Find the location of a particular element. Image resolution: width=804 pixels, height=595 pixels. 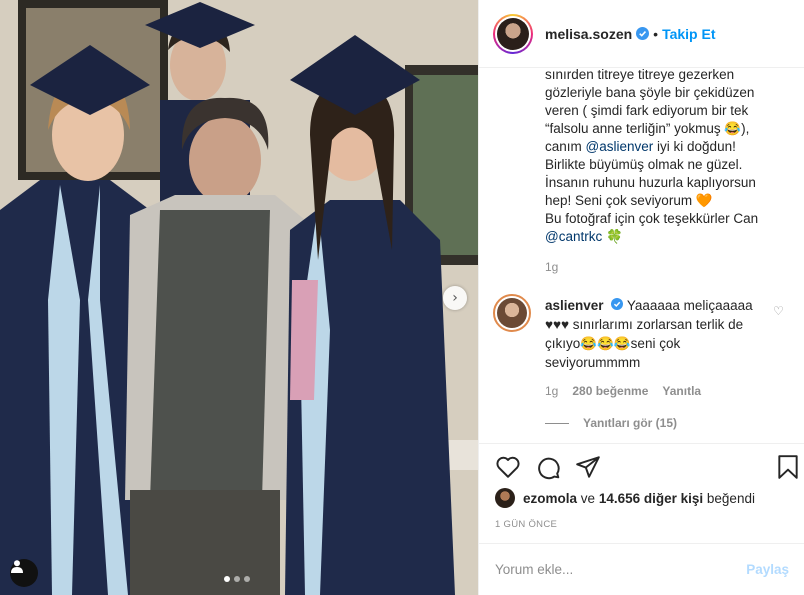

caption-line: Bu fotoğraf için çok teşekkürler Can is located at coordinates (652, 218).